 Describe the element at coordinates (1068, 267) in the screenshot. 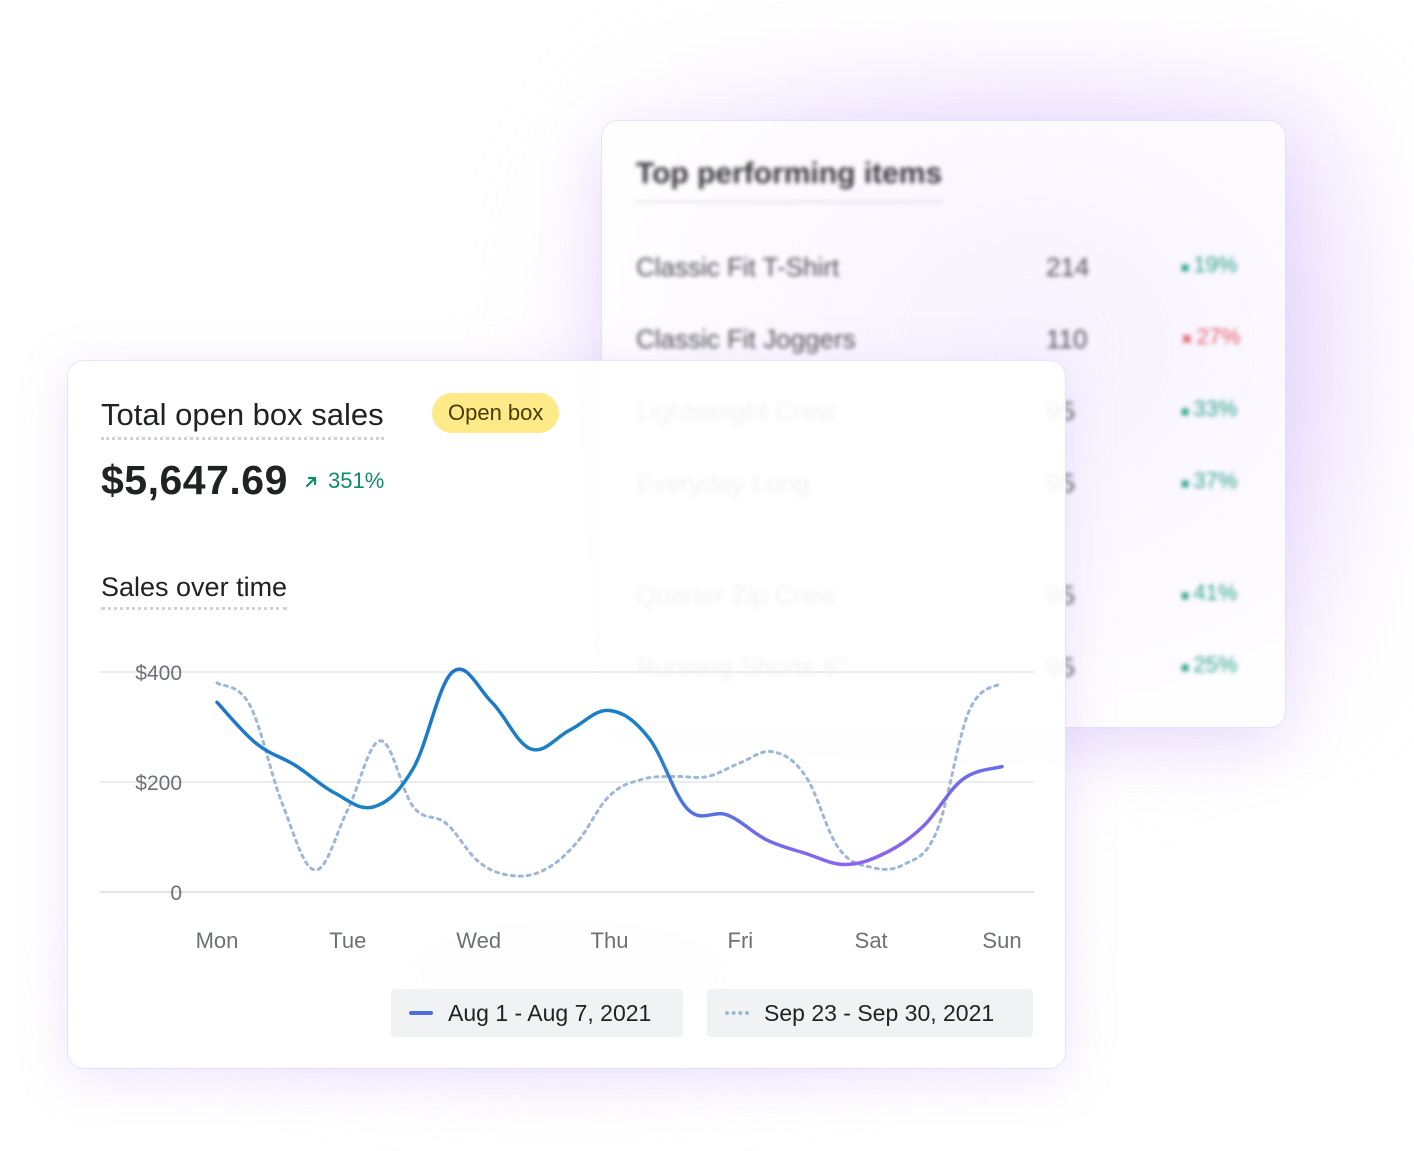

I see `item-count: 214` at that location.